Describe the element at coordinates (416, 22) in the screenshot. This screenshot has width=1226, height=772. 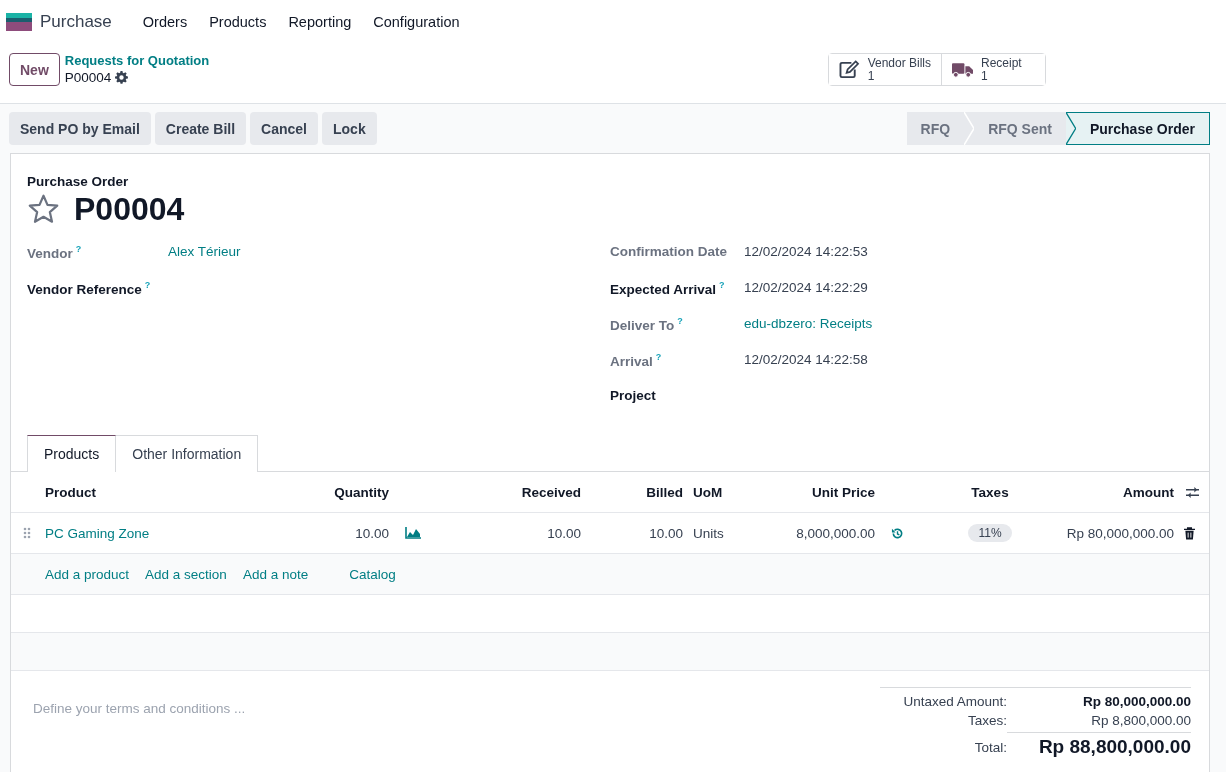
I see `menu-item: Configuration` at that location.